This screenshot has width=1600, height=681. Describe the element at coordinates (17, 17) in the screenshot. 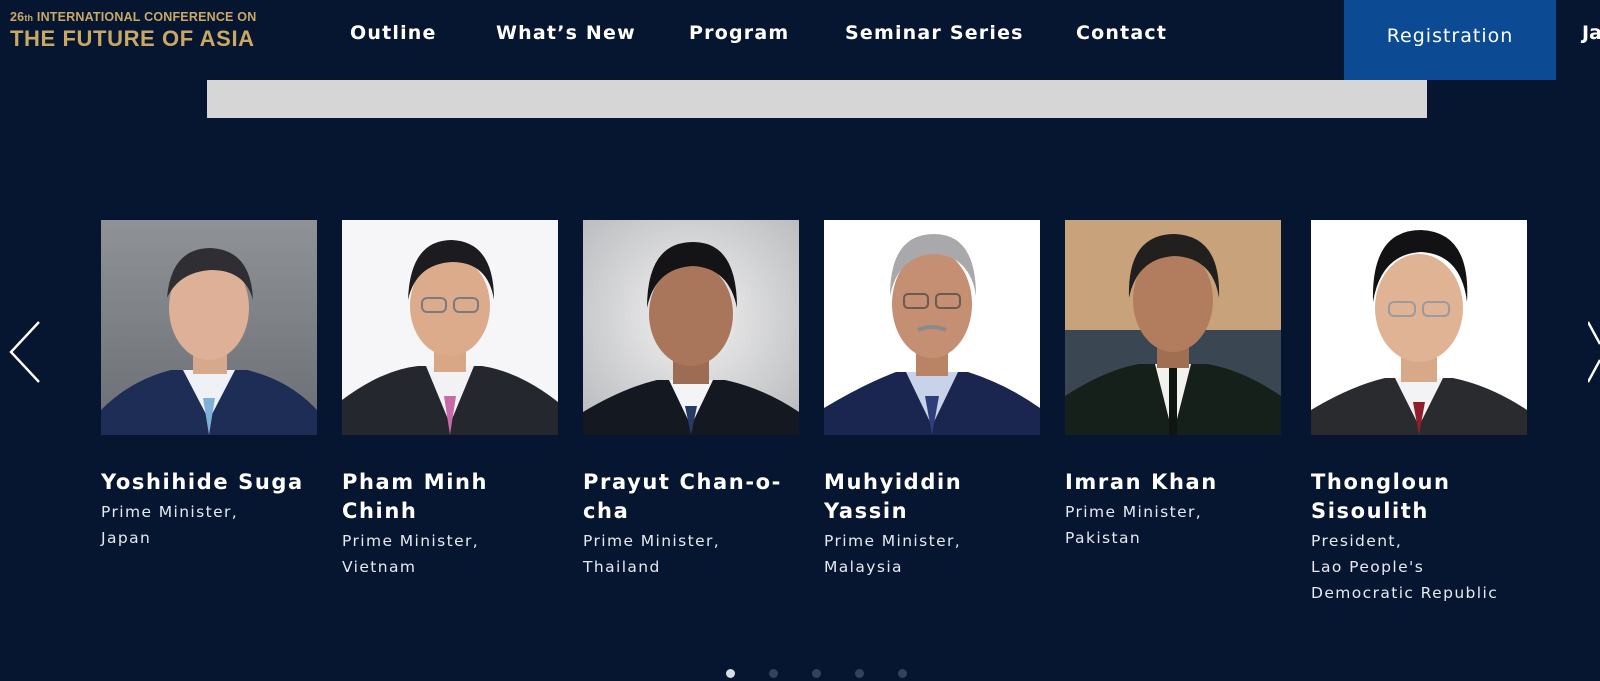

I see `logo-edition-number: 26` at that location.